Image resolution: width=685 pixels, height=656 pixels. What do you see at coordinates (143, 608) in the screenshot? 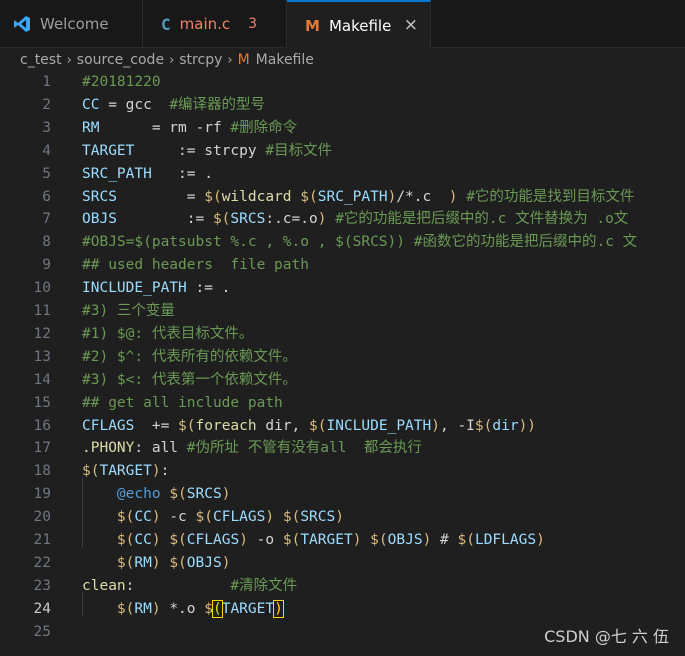
I see `variable-token: RM` at bounding box center [143, 608].